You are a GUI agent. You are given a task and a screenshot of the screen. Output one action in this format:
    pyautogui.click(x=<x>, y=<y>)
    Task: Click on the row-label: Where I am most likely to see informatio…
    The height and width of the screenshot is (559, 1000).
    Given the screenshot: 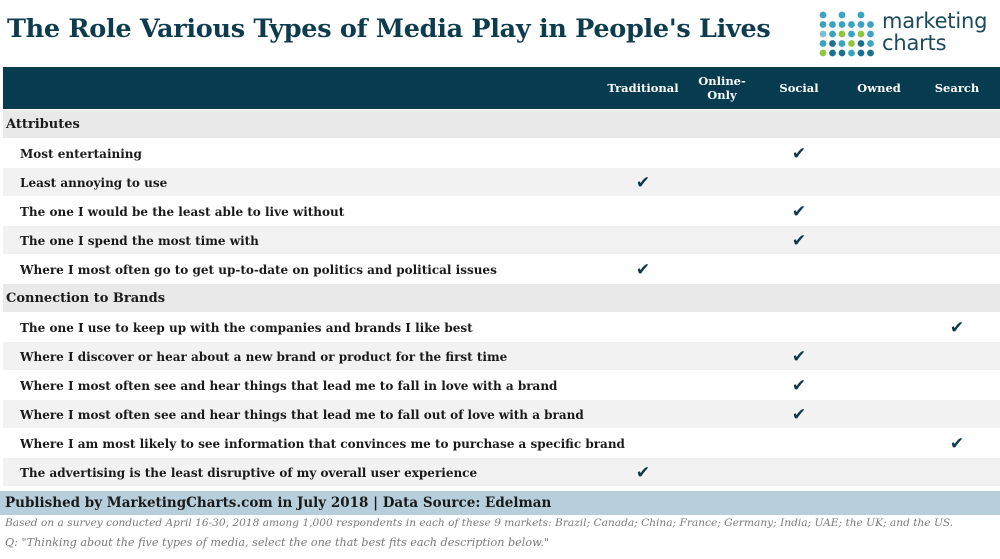 What is the action you would take?
    pyautogui.click(x=322, y=443)
    